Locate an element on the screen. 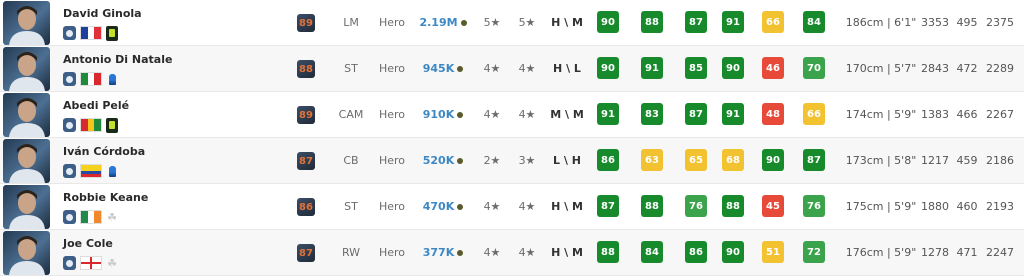 This screenshot has width=1024, height=276. physical-stat: 70 is located at coordinates (814, 68).